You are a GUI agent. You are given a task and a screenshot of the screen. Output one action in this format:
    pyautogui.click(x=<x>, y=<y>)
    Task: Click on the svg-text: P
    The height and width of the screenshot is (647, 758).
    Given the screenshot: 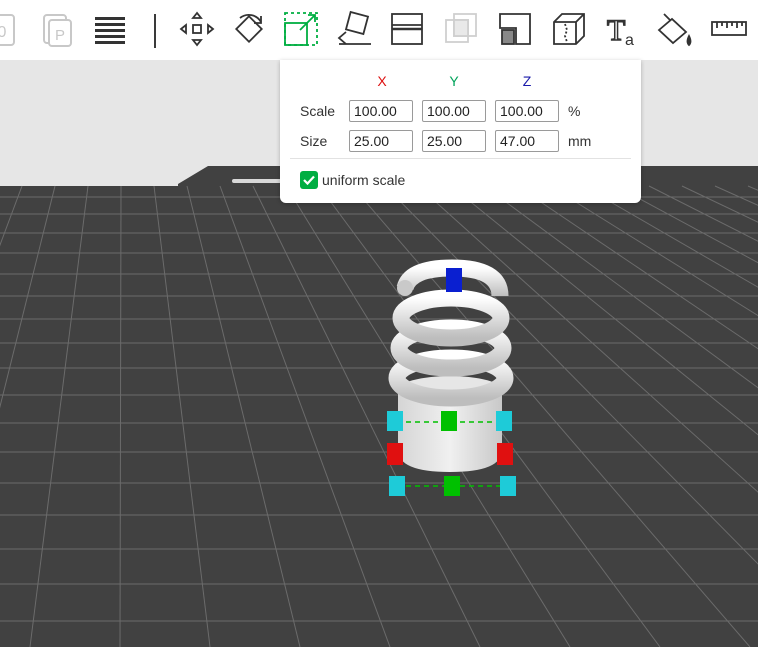 What is the action you would take?
    pyautogui.click(x=60, y=35)
    